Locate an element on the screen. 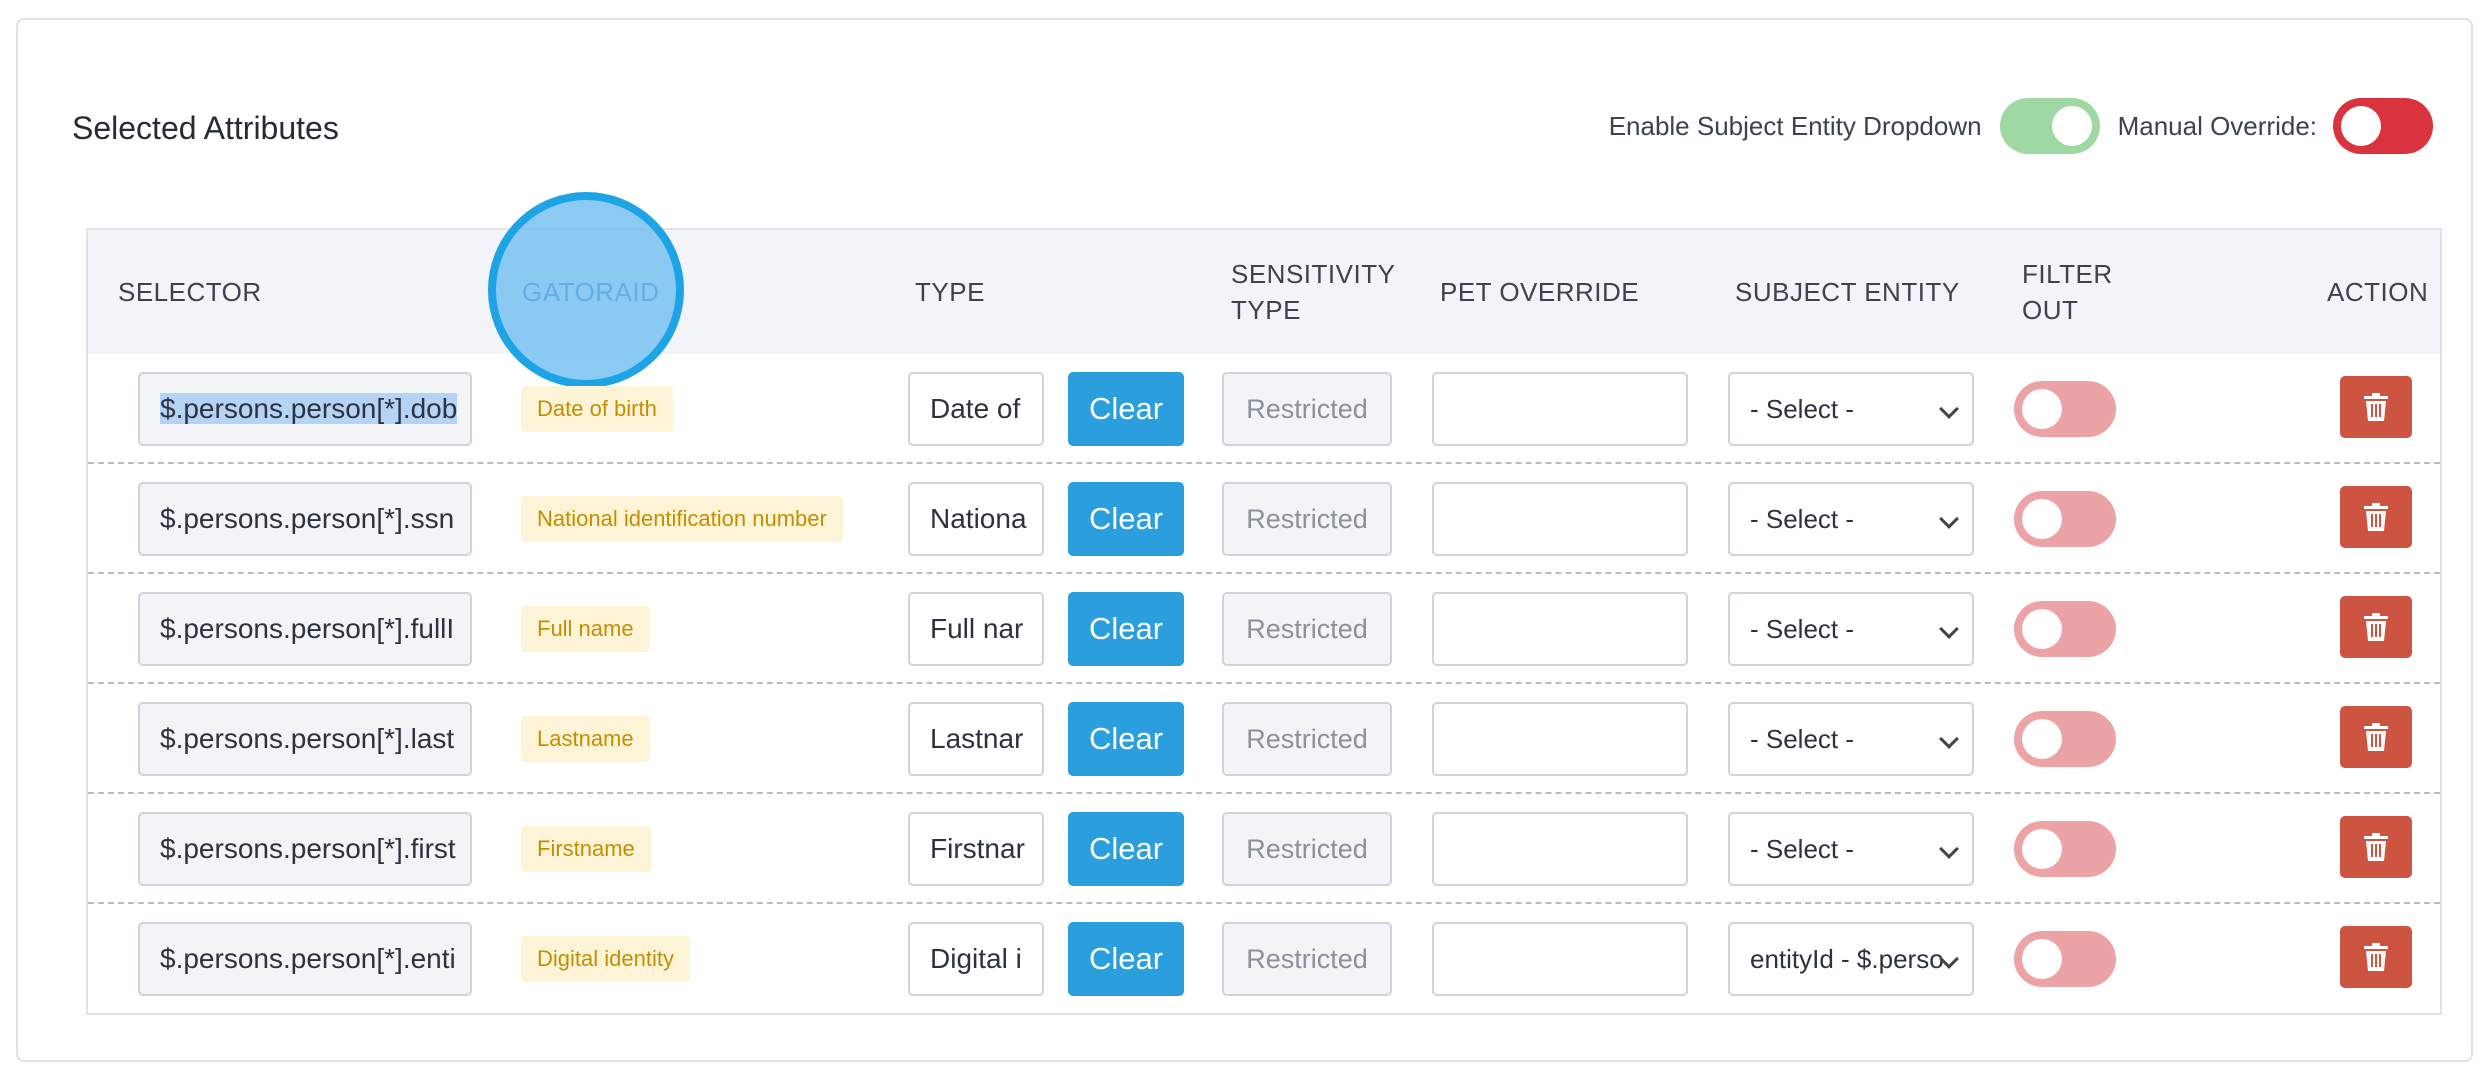 The width and height of the screenshot is (2489, 1092). selector-input: $.persons.person[*].first is located at coordinates (305, 849).